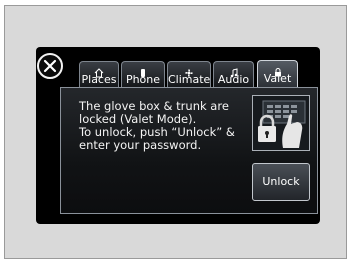 The height and width of the screenshot is (268, 354). Describe the element at coordinates (281, 182) in the screenshot. I see `unlock-button: Unlock` at that location.